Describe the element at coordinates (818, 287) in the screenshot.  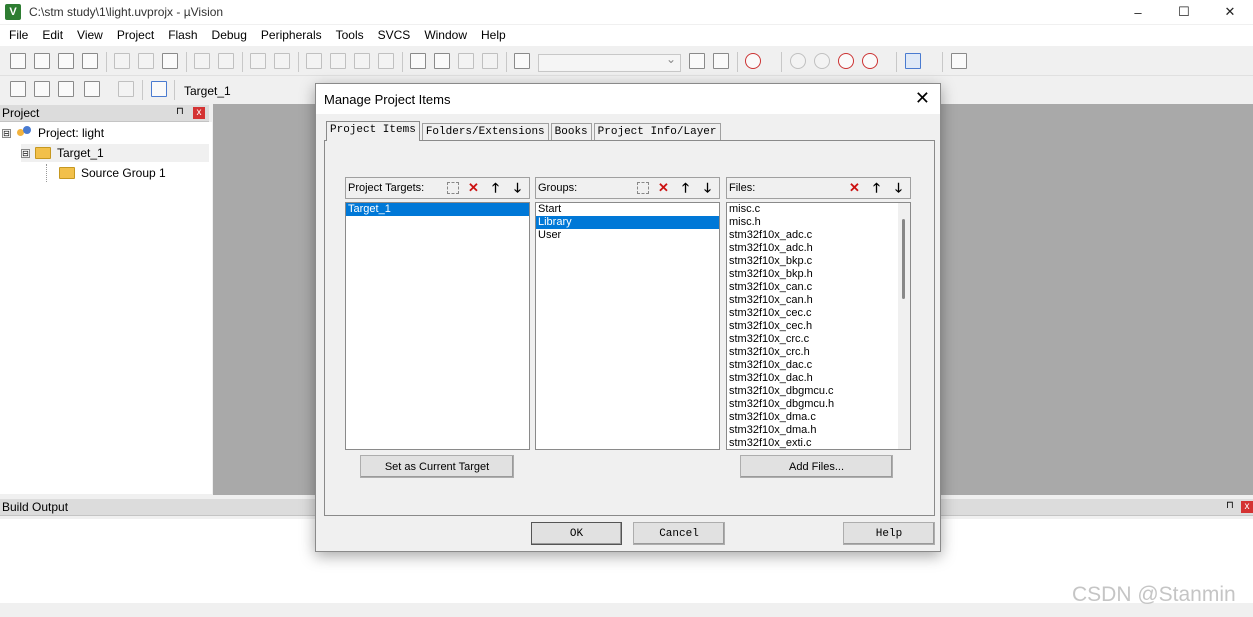
I see `list-item: stm32f10x_can.c` at that location.